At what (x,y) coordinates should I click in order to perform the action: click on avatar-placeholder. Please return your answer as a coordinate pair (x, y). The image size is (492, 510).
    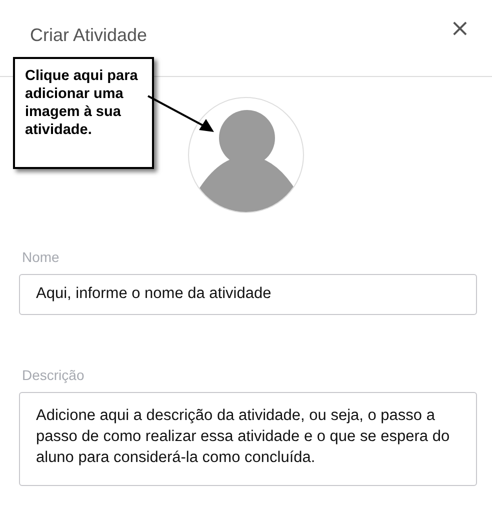
    Looking at the image, I should click on (246, 155).